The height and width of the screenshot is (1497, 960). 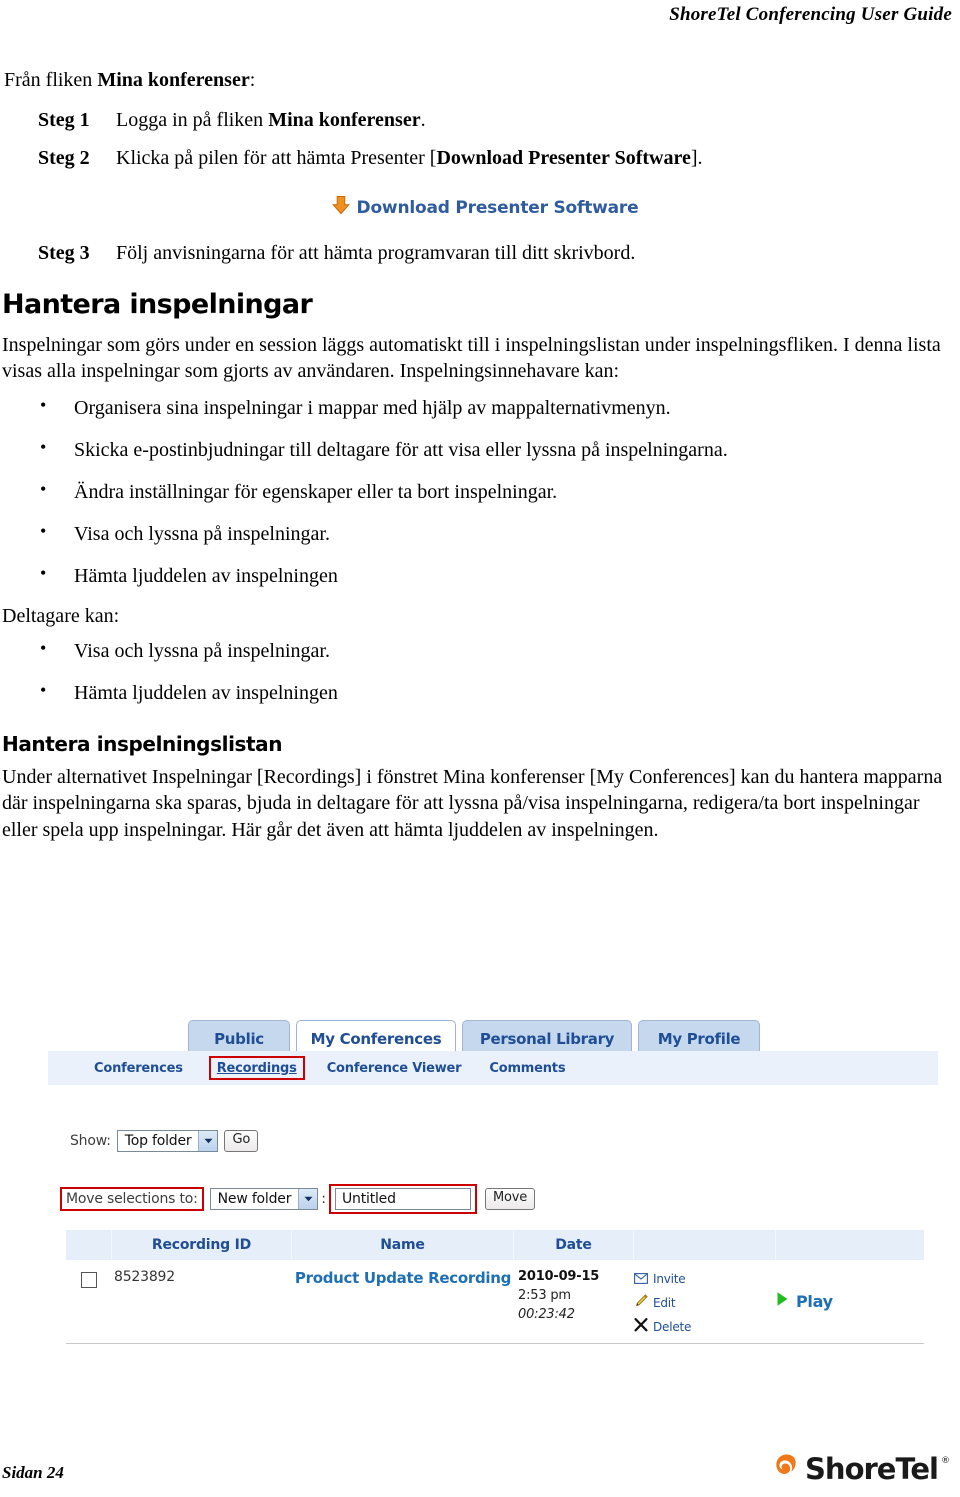 I want to click on show-label: Show:, so click(x=90, y=1141).